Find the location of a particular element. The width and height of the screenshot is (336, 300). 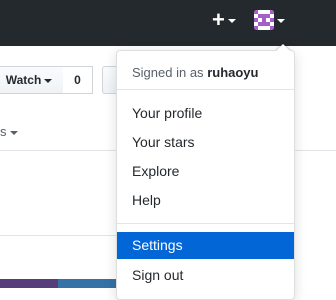

menu-item-your-stars: Your stars is located at coordinates (205, 142).